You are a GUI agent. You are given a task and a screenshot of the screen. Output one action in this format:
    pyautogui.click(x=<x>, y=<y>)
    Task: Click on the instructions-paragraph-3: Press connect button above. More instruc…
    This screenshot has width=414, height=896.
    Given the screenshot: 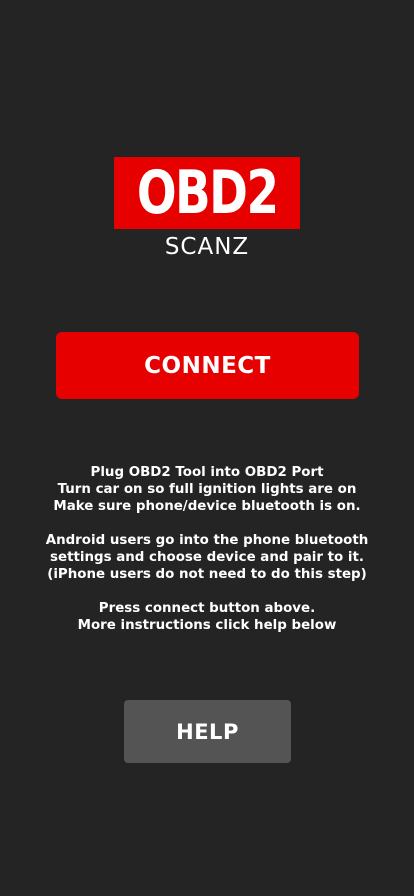 What is the action you would take?
    pyautogui.click(x=207, y=617)
    